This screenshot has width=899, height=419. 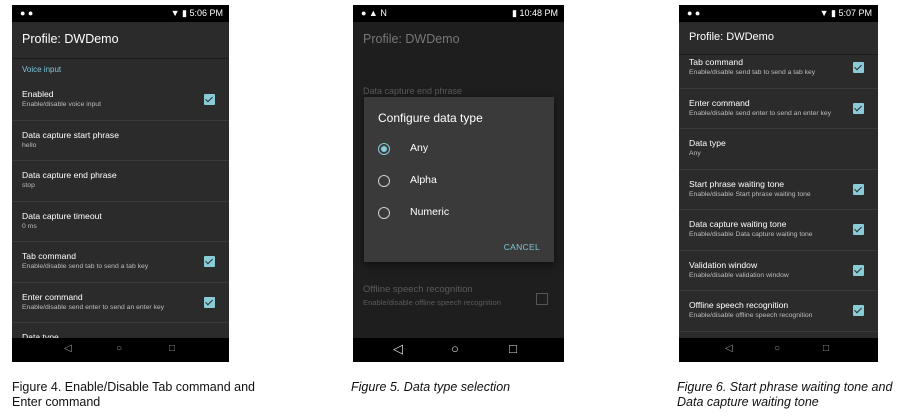 What do you see at coordinates (751, 234) in the screenshot?
I see `row-subtitle: Enable/disable Data capture waiting tone` at bounding box center [751, 234].